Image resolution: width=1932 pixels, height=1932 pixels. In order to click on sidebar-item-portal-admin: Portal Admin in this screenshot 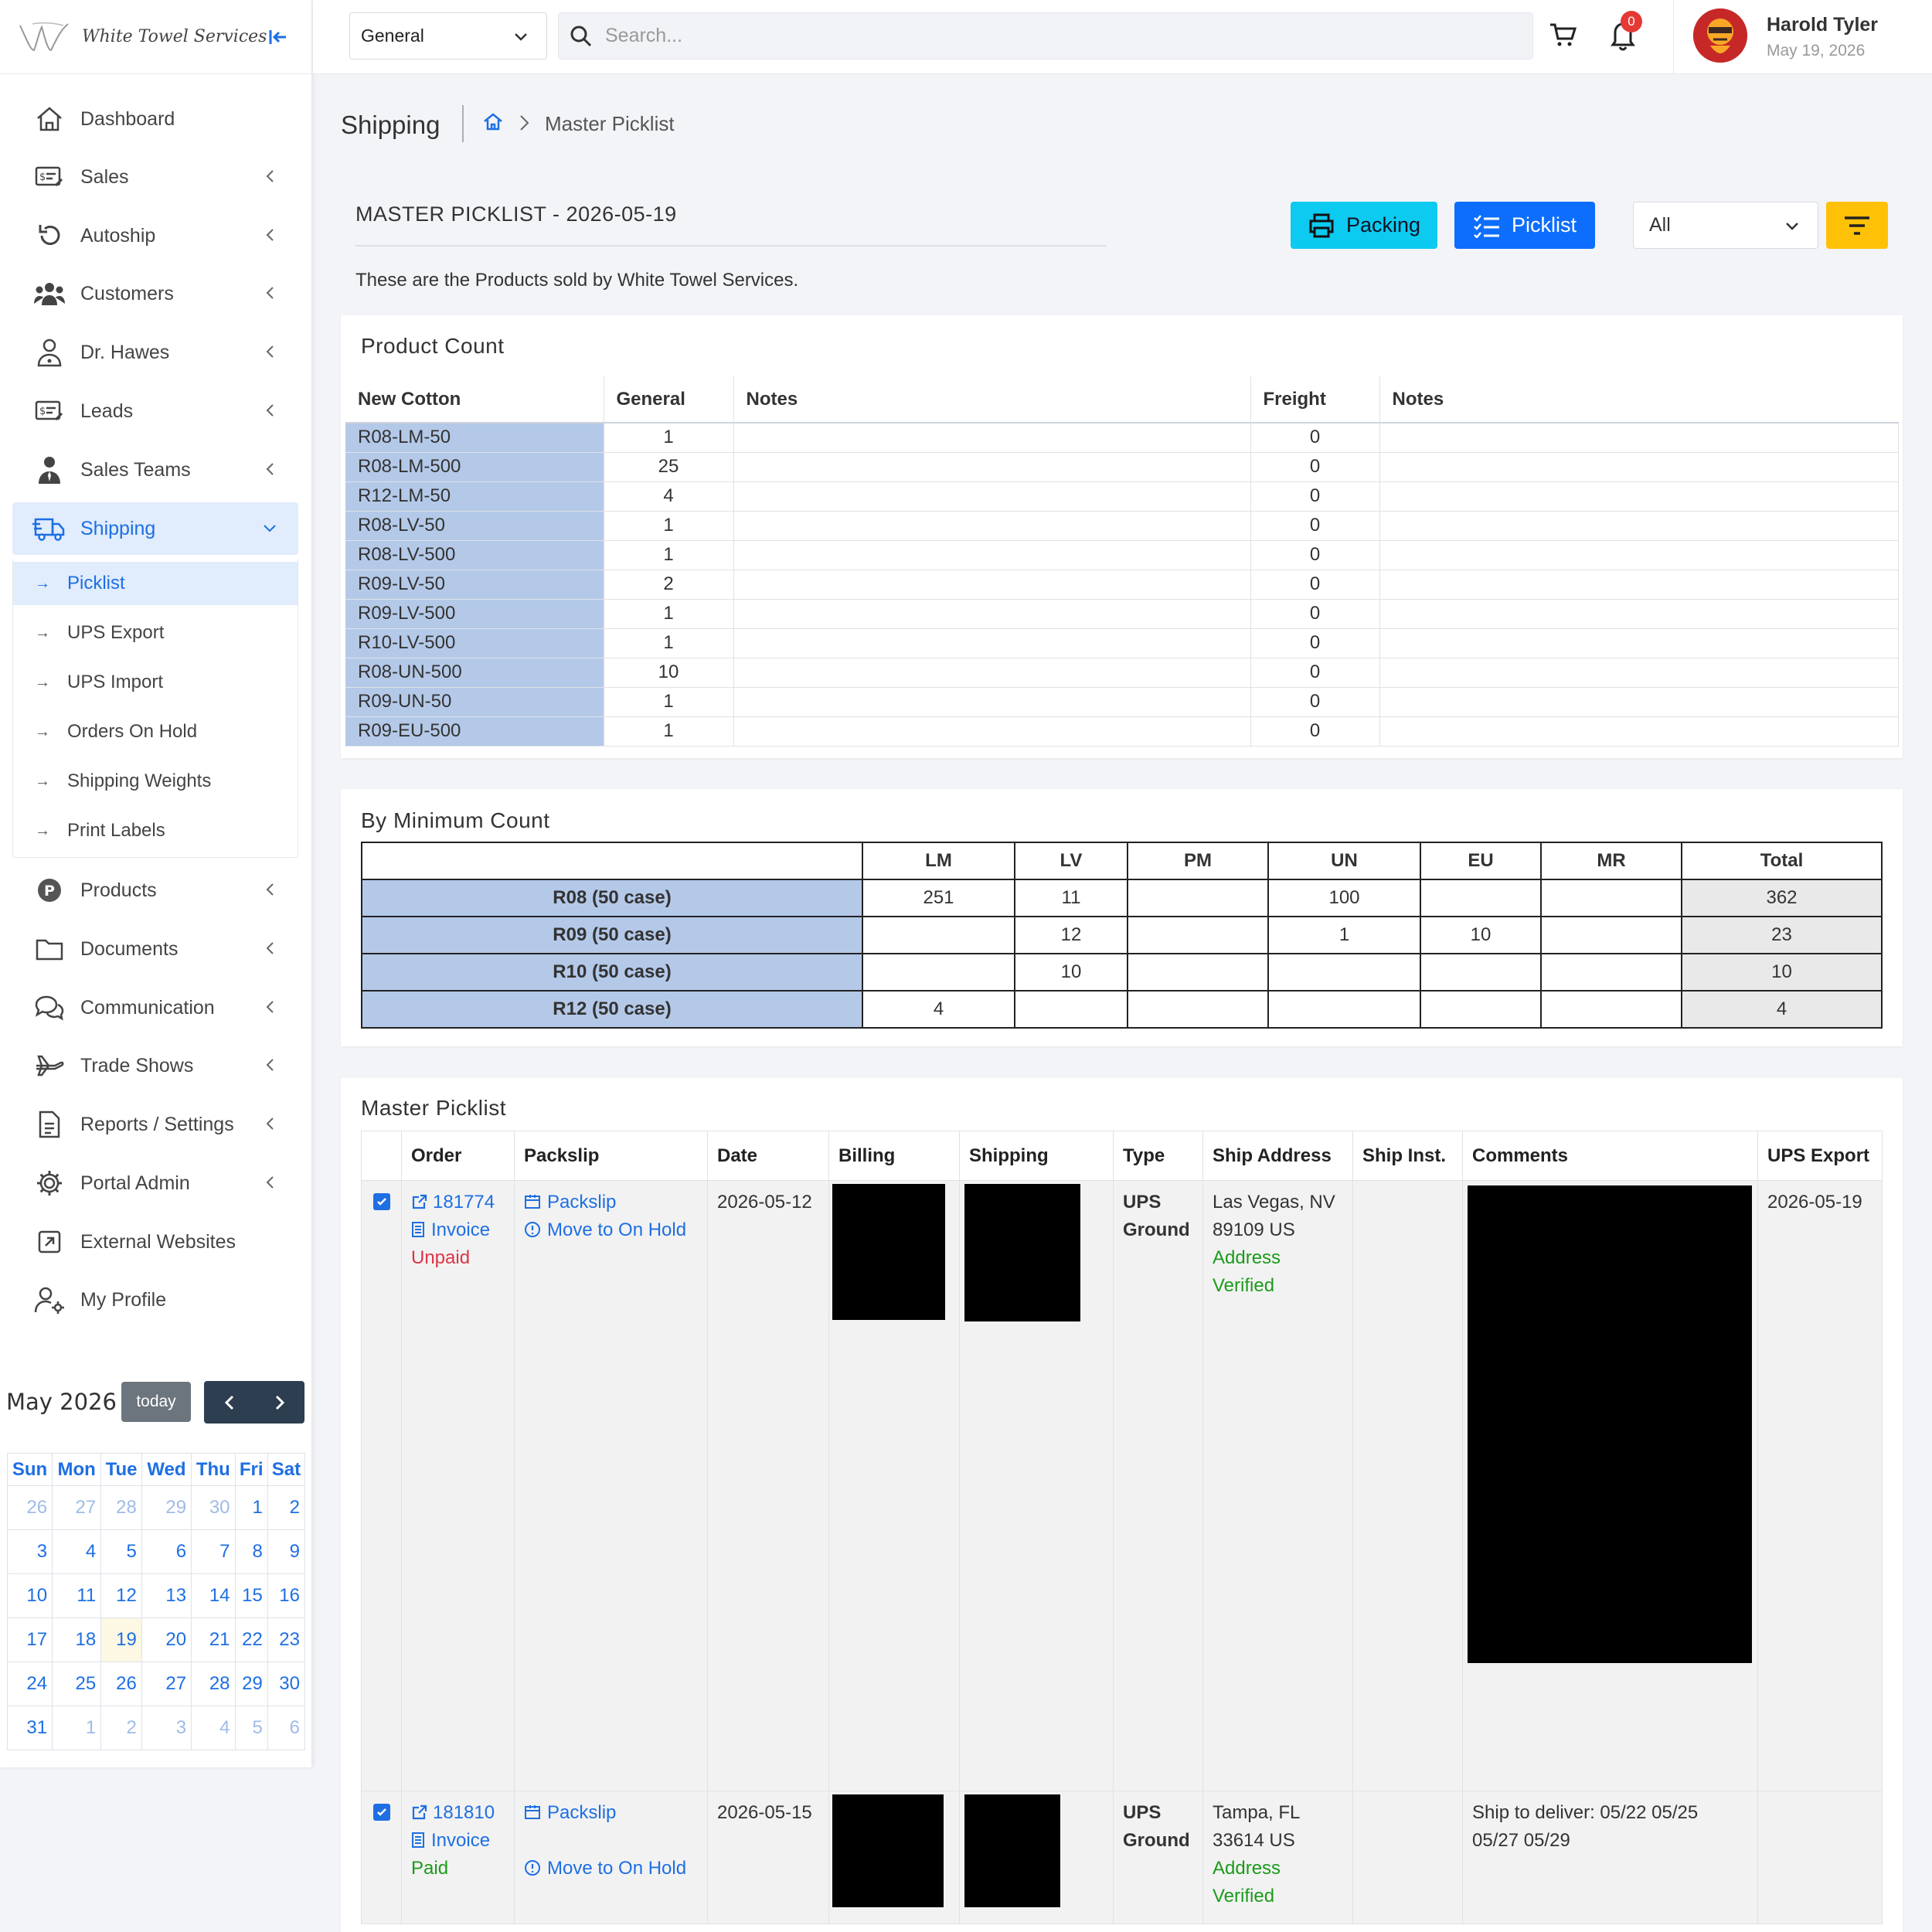, I will do `click(155, 1183)`.